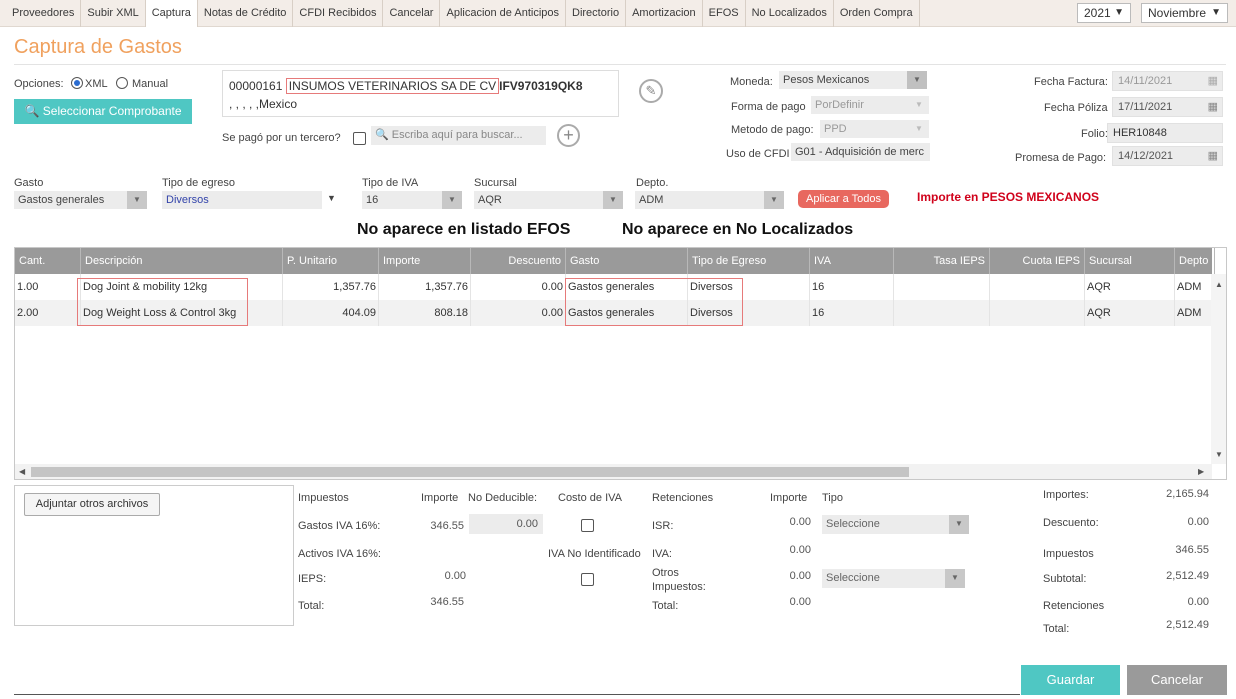 Image resolution: width=1236 pixels, height=699 pixels. What do you see at coordinates (895, 524) in the screenshot?
I see `isr-tipo-select: Seleccione ▼` at bounding box center [895, 524].